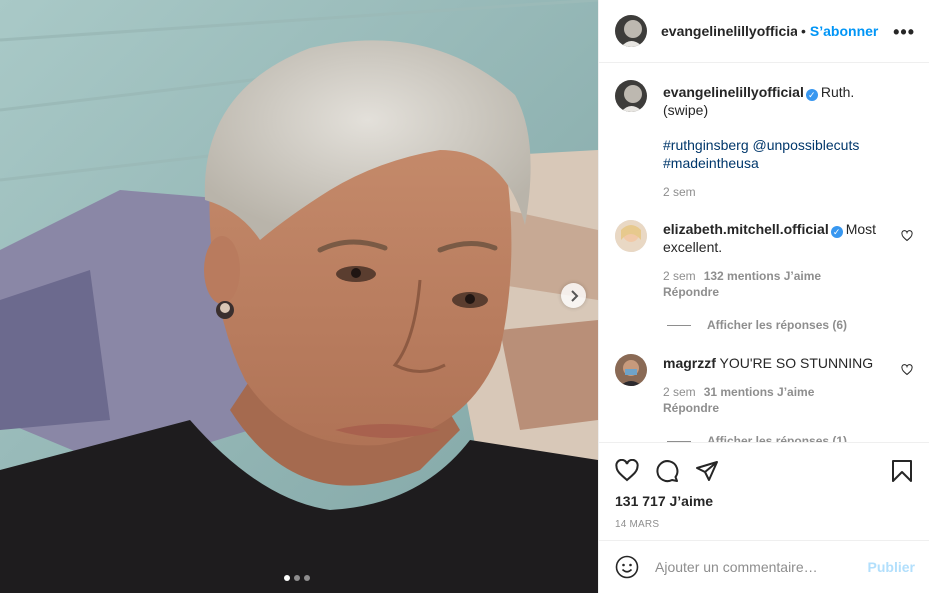 The width and height of the screenshot is (929, 593). I want to click on caption-username: evangelinelillyofficial, so click(733, 92).